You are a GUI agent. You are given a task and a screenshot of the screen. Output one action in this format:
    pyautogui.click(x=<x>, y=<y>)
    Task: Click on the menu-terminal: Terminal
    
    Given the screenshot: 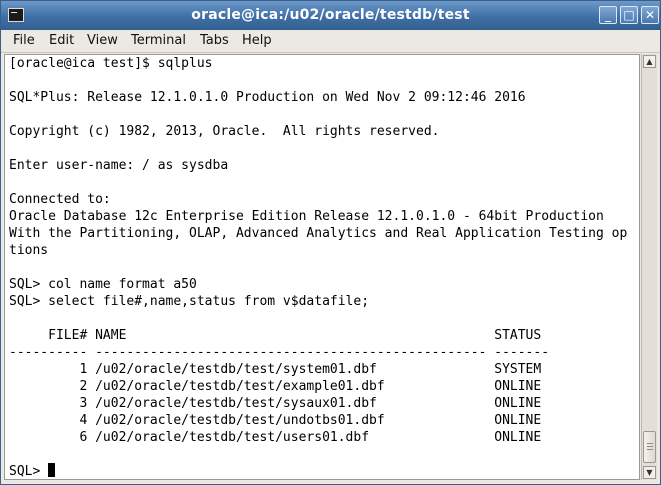 What is the action you would take?
    pyautogui.click(x=158, y=40)
    